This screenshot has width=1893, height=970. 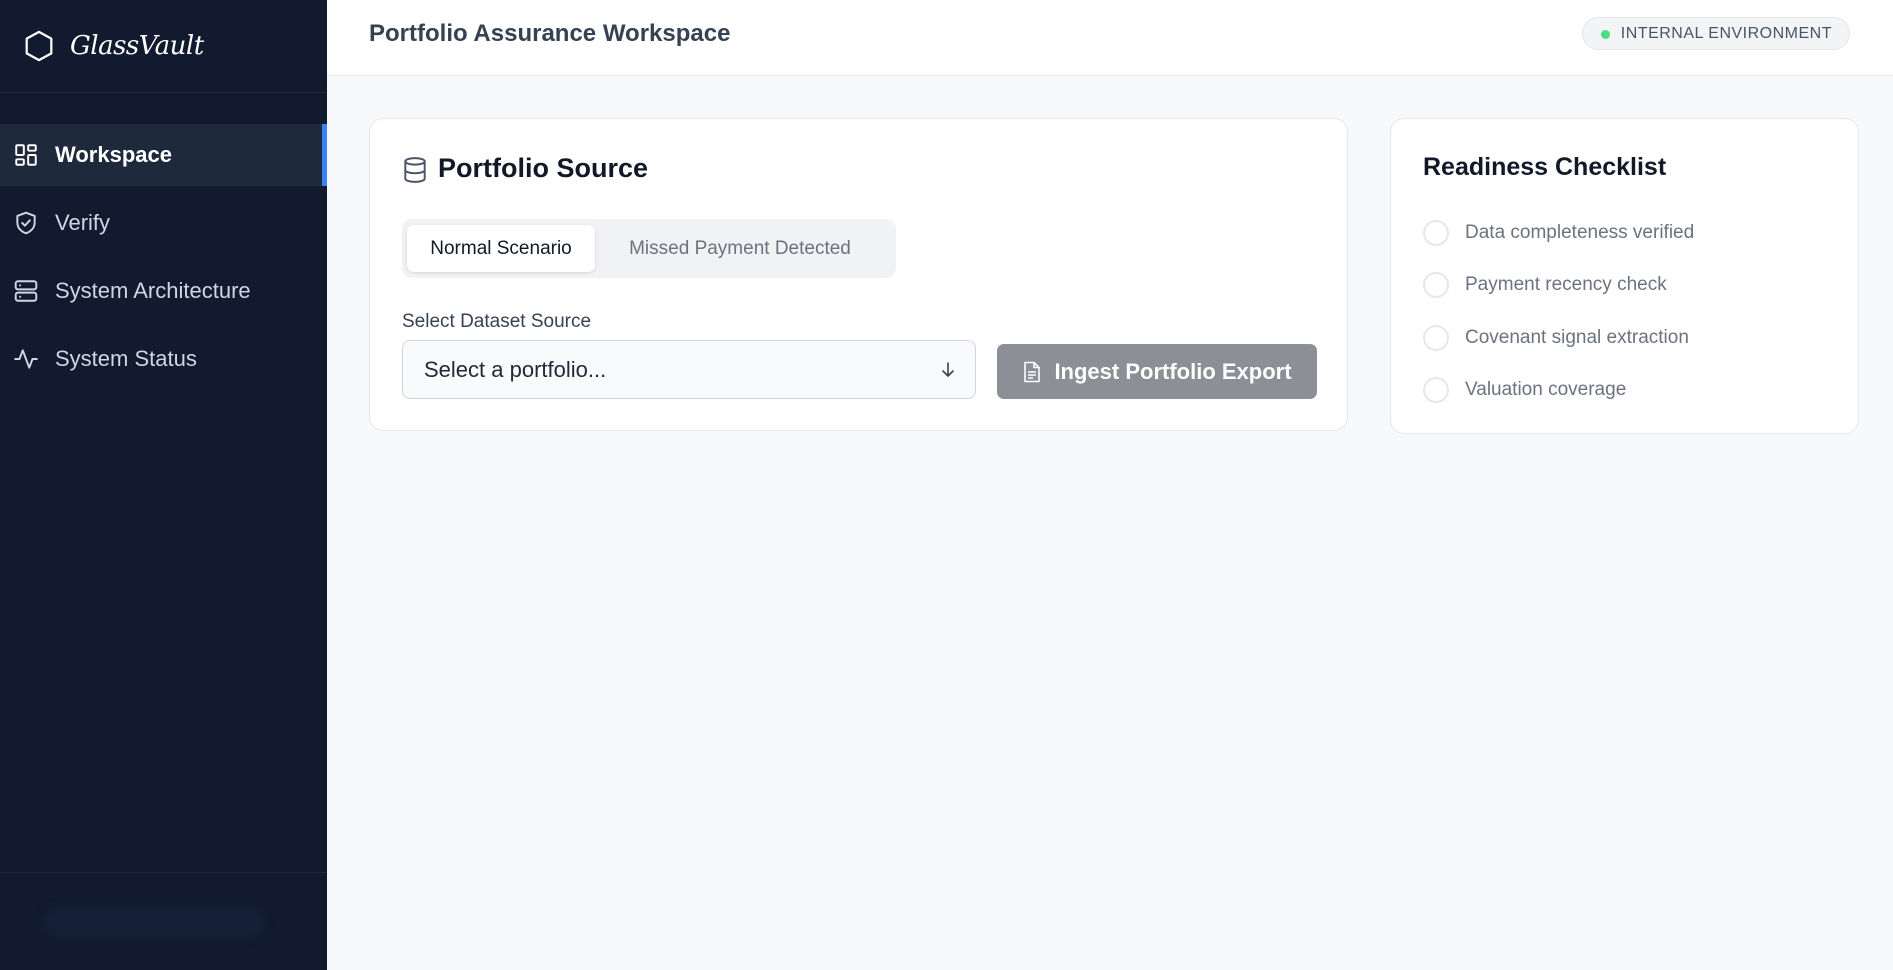 What do you see at coordinates (153, 290) in the screenshot?
I see `sidebar-item-label: System Architecture` at bounding box center [153, 290].